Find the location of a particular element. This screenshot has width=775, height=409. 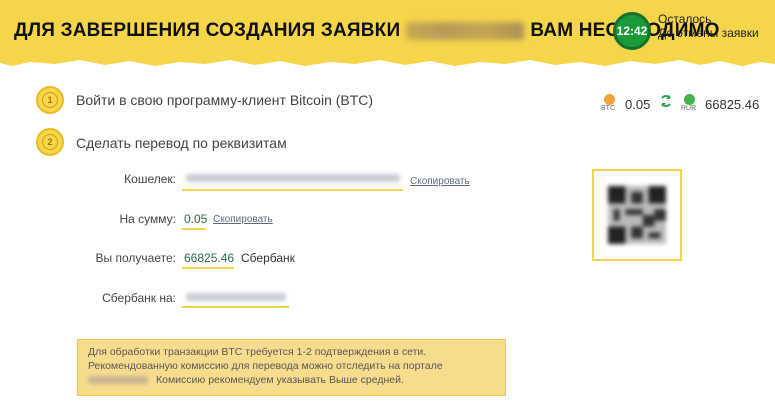

sber-account is located at coordinates (236, 297).